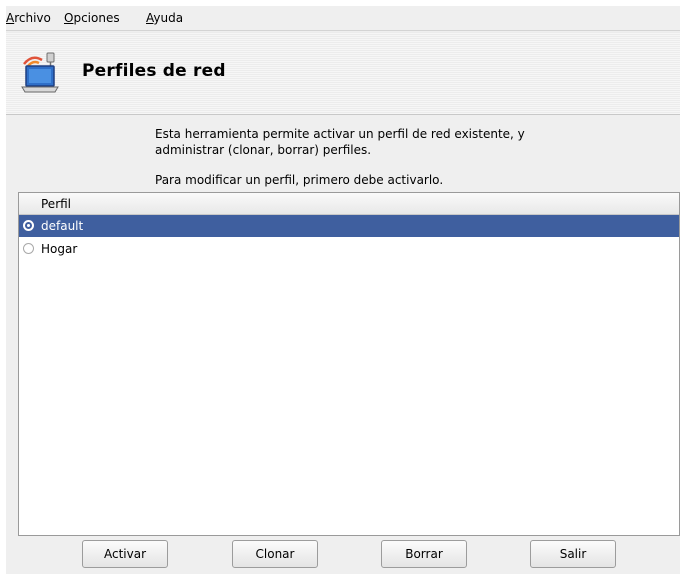 This screenshot has height=574, width=680. Describe the element at coordinates (62, 226) in the screenshot. I see `profile-label: default` at that location.